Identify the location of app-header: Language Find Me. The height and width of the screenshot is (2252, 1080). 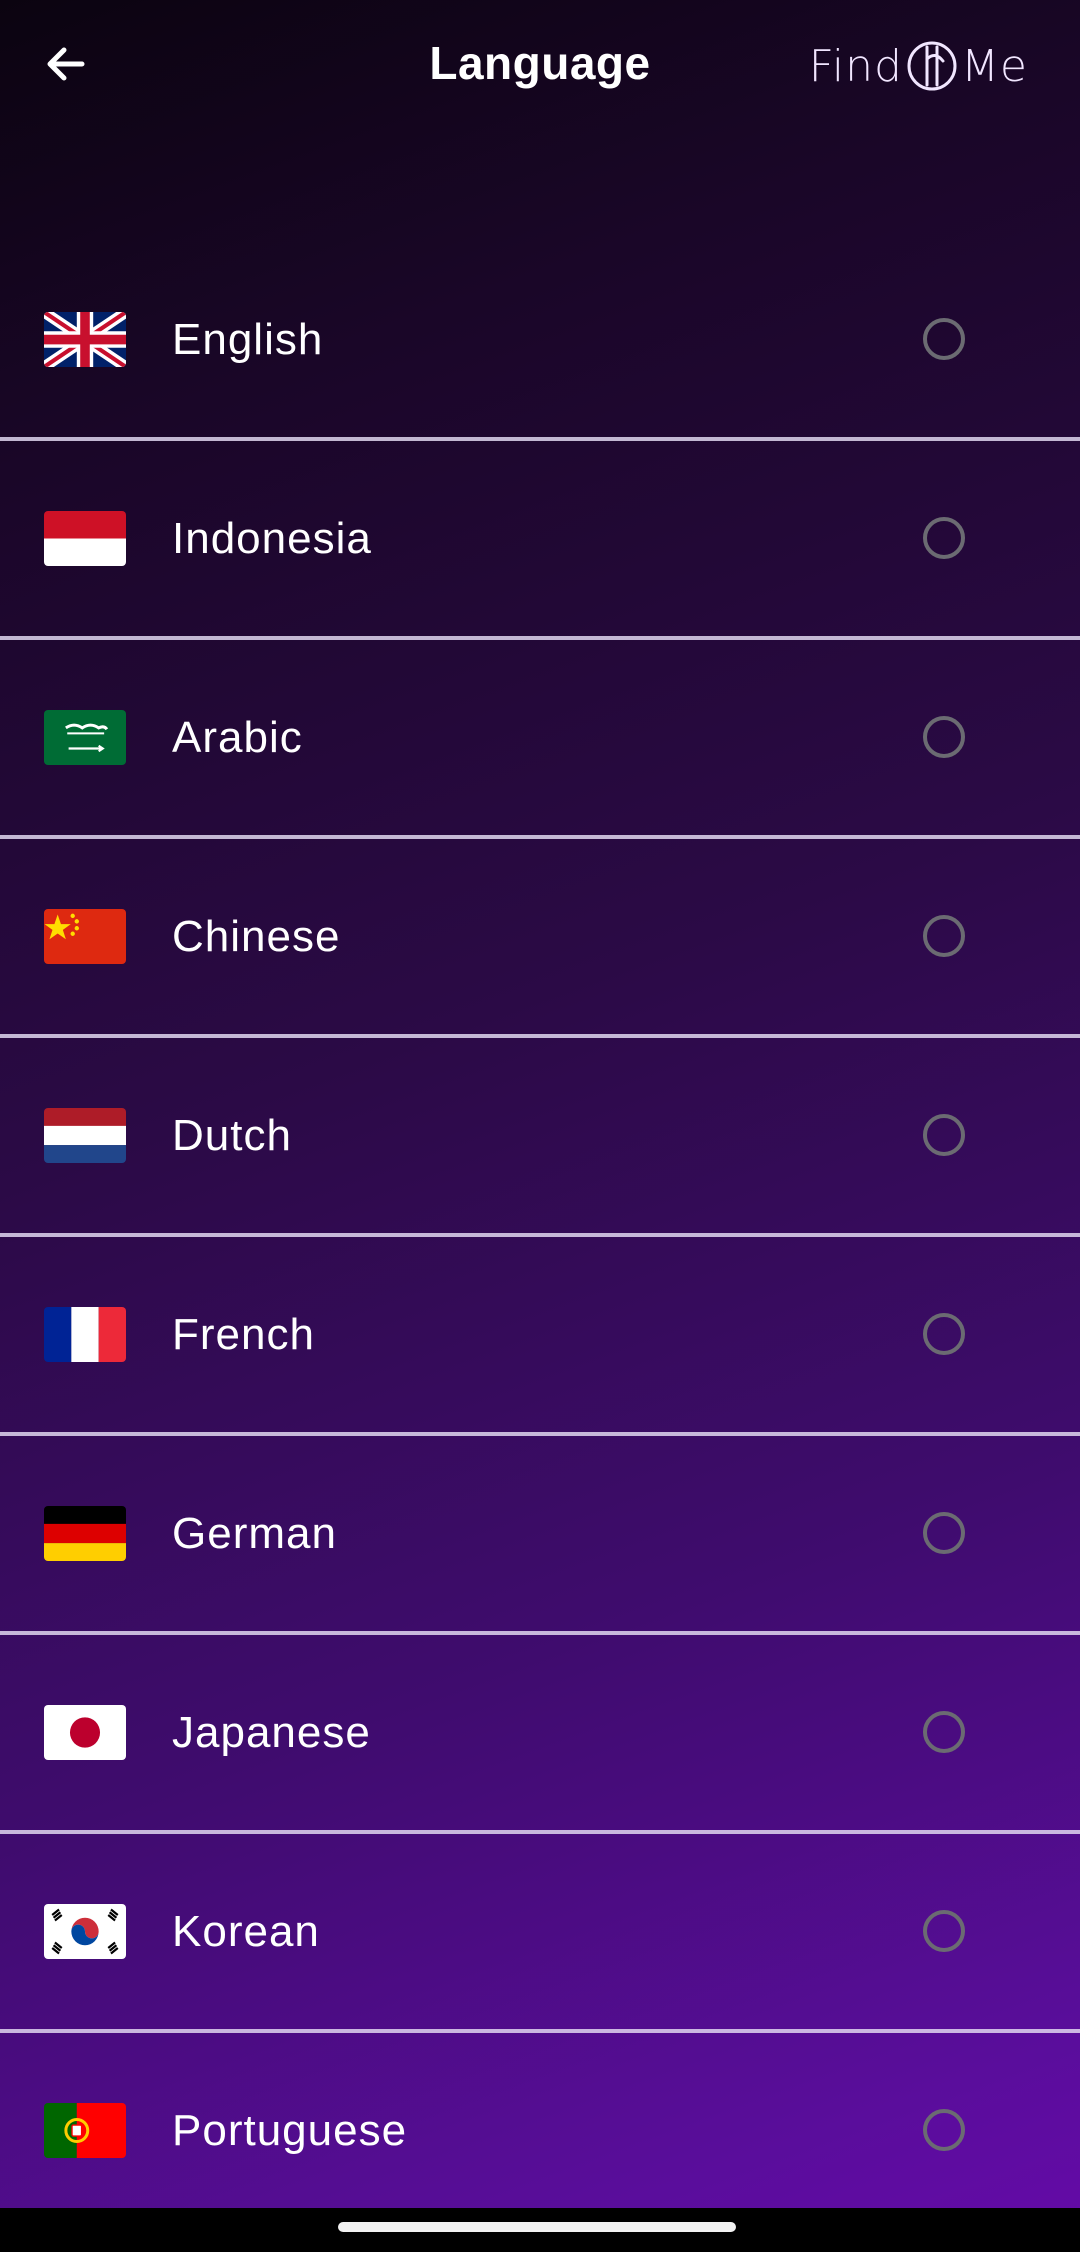
(540, 65).